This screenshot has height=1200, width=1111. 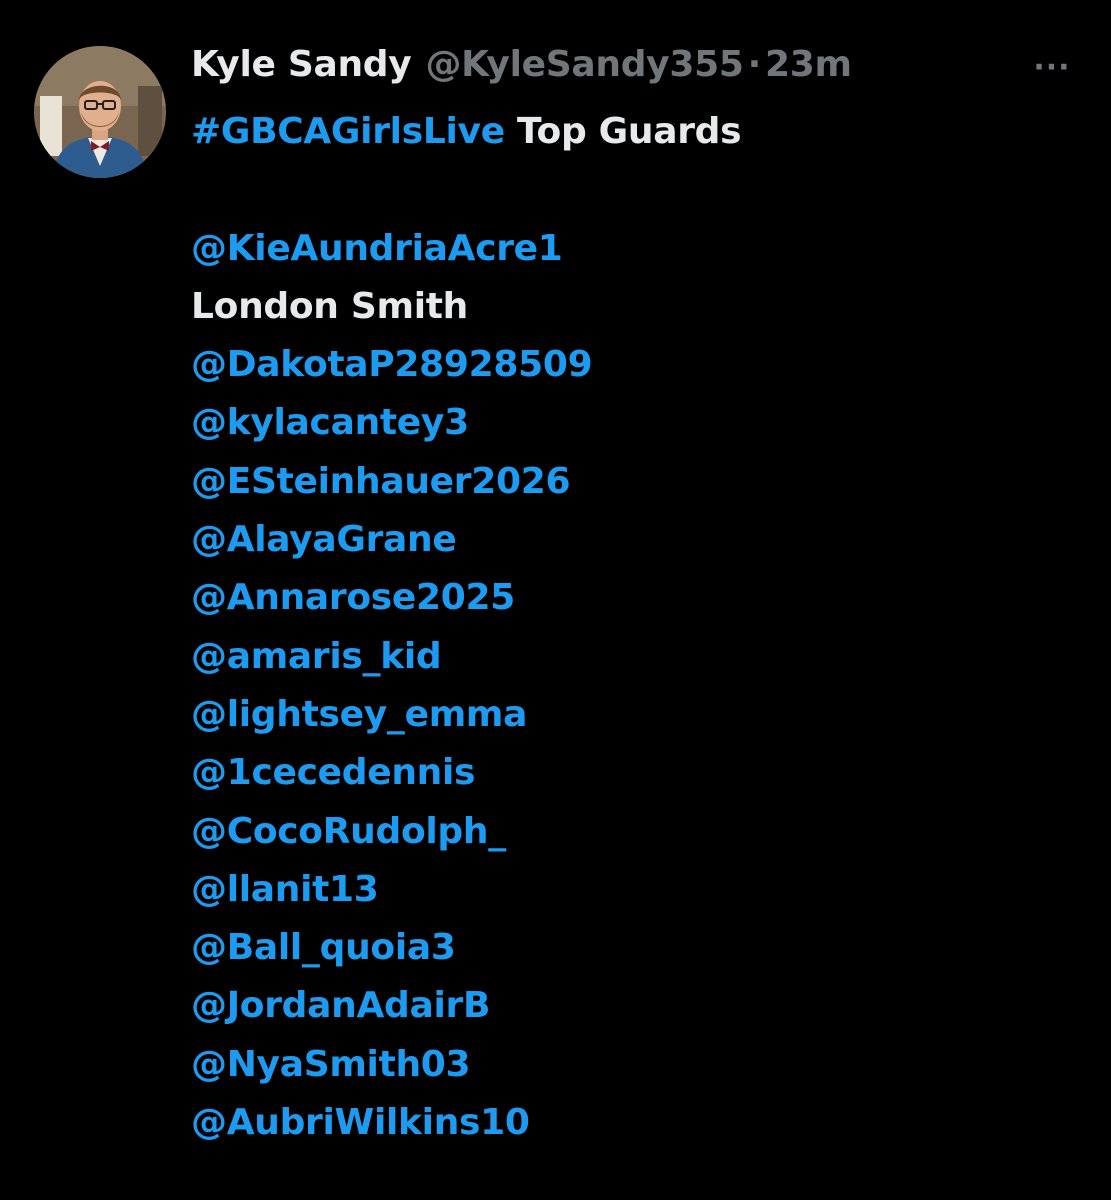 I want to click on mention-link: @amaris_kid, so click(x=316, y=656).